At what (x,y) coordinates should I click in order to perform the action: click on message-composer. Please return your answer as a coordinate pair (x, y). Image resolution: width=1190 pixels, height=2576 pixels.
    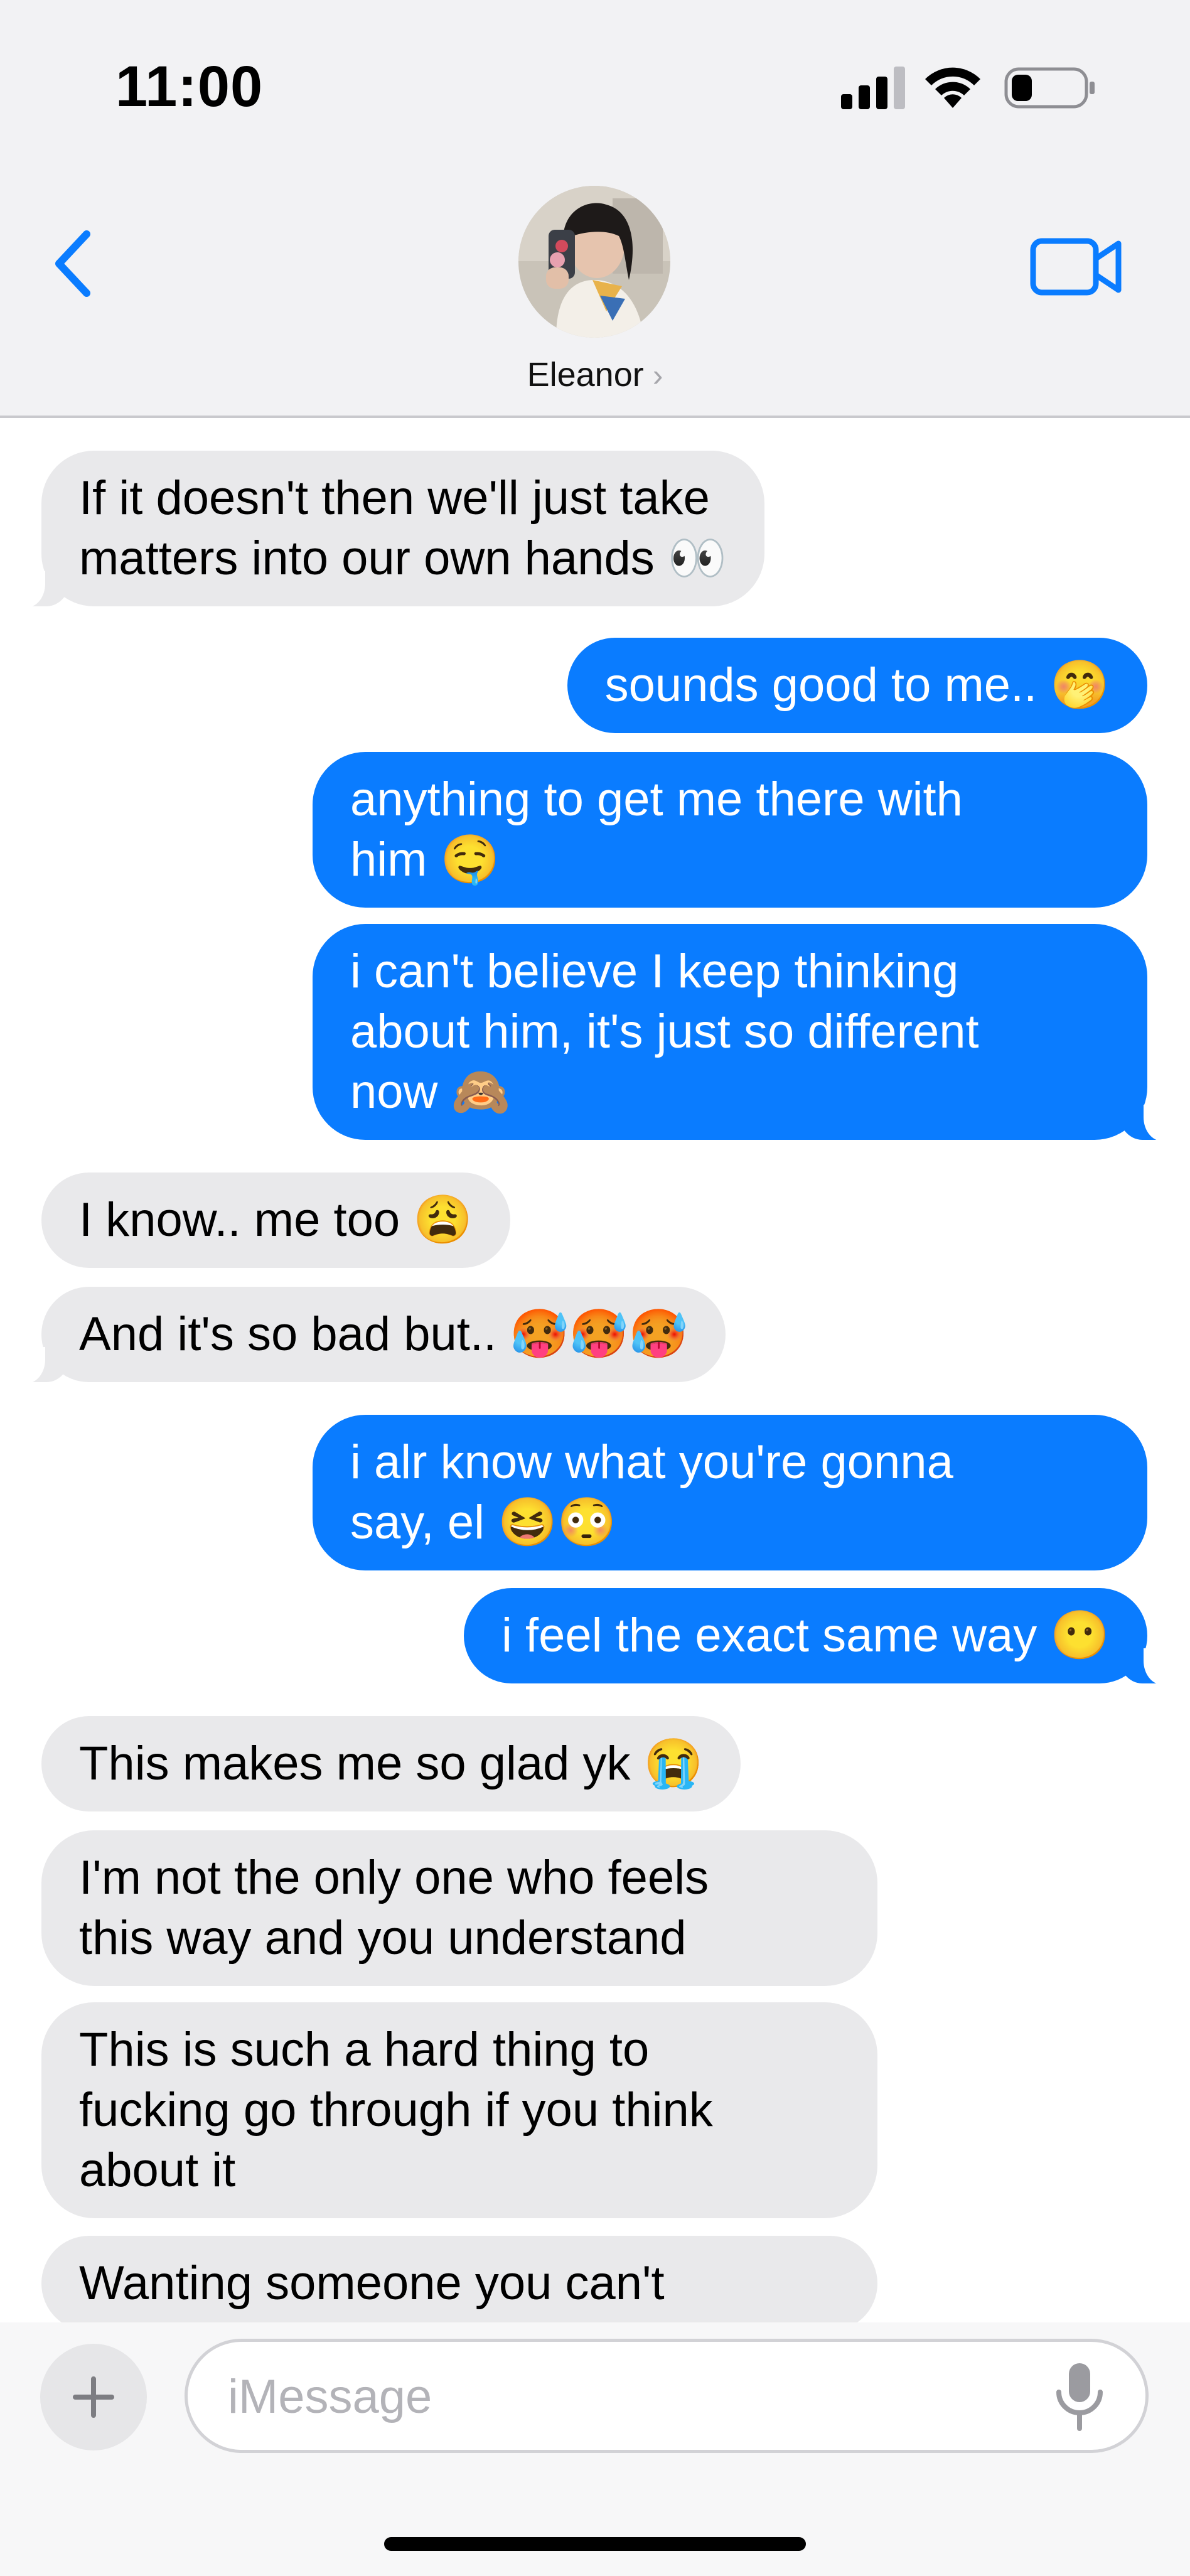
    Looking at the image, I should click on (595, 2449).